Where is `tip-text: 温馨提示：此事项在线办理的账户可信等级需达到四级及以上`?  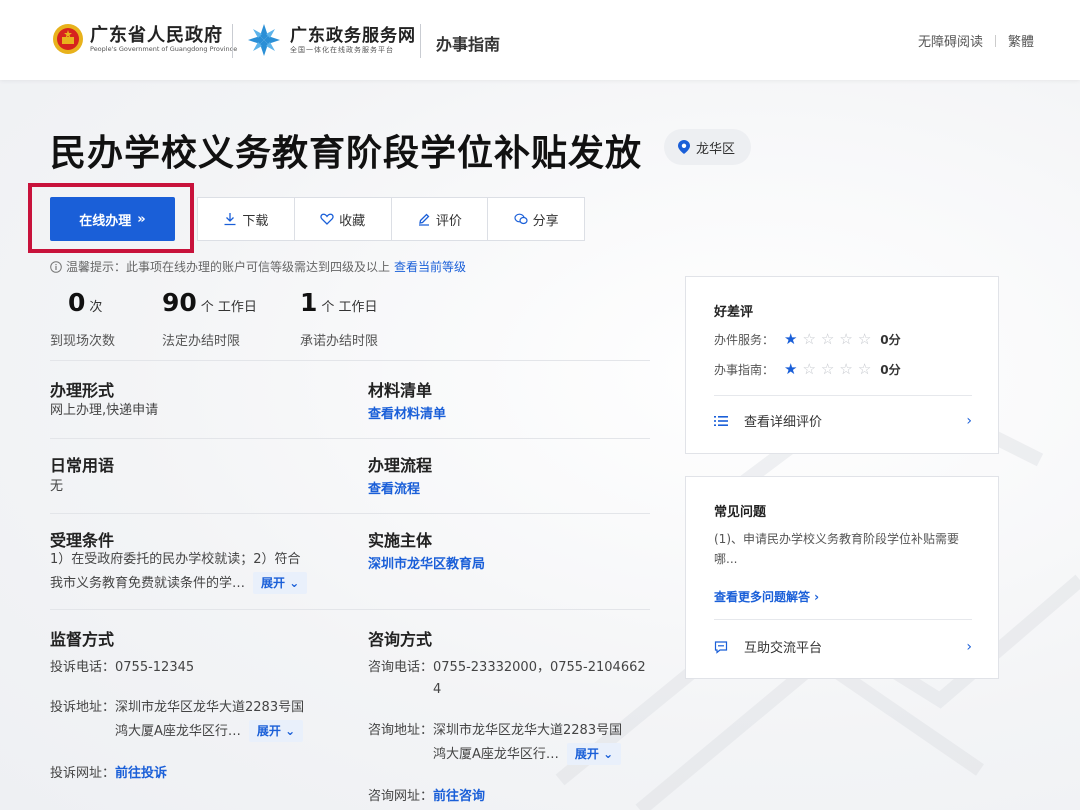
tip-text: 温馨提示：此事项在线办理的账户可信等级需达到四级及以上 is located at coordinates (228, 267).